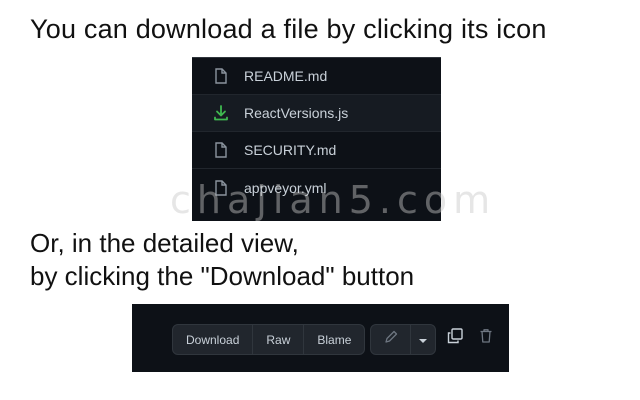  I want to click on edit-button, so click(391, 339).